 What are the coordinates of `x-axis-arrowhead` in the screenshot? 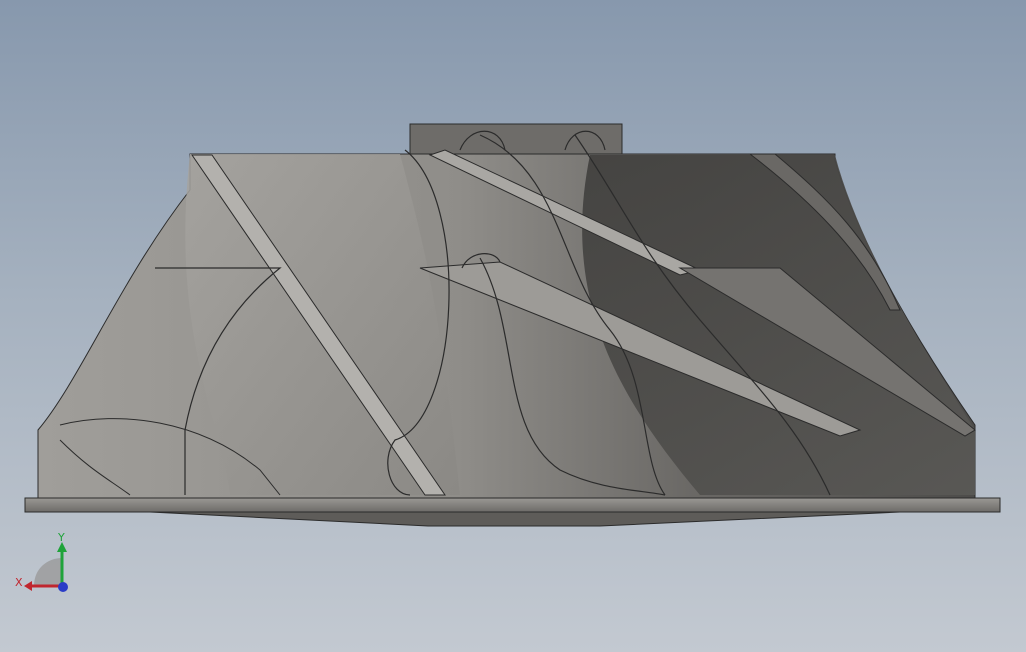 It's located at (28, 586).